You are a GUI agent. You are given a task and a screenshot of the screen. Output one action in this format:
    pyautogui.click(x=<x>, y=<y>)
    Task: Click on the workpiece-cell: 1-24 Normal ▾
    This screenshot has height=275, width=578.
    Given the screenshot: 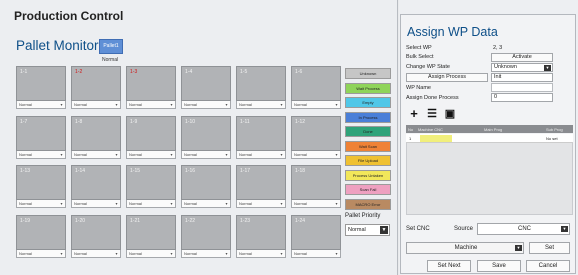 What is the action you would take?
    pyautogui.click(x=316, y=236)
    